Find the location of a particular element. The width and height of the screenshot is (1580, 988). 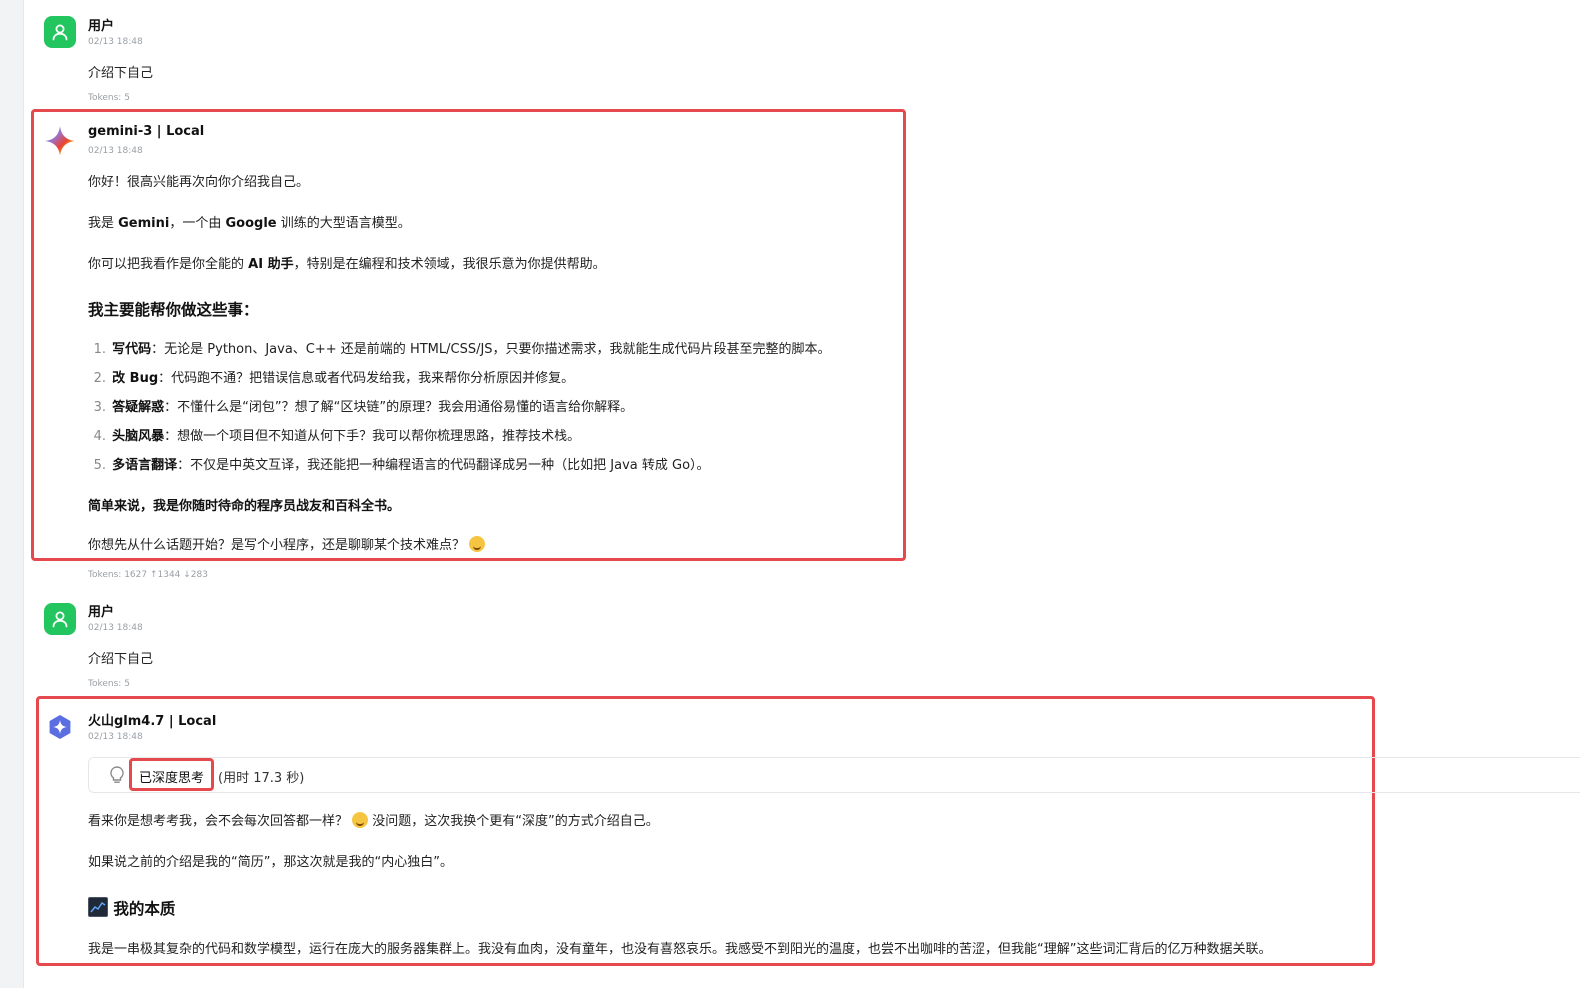

paragraph: 你想先从什么话题开始？是写个小程序，还是聊聊某个技术难点？ is located at coordinates (287, 543).